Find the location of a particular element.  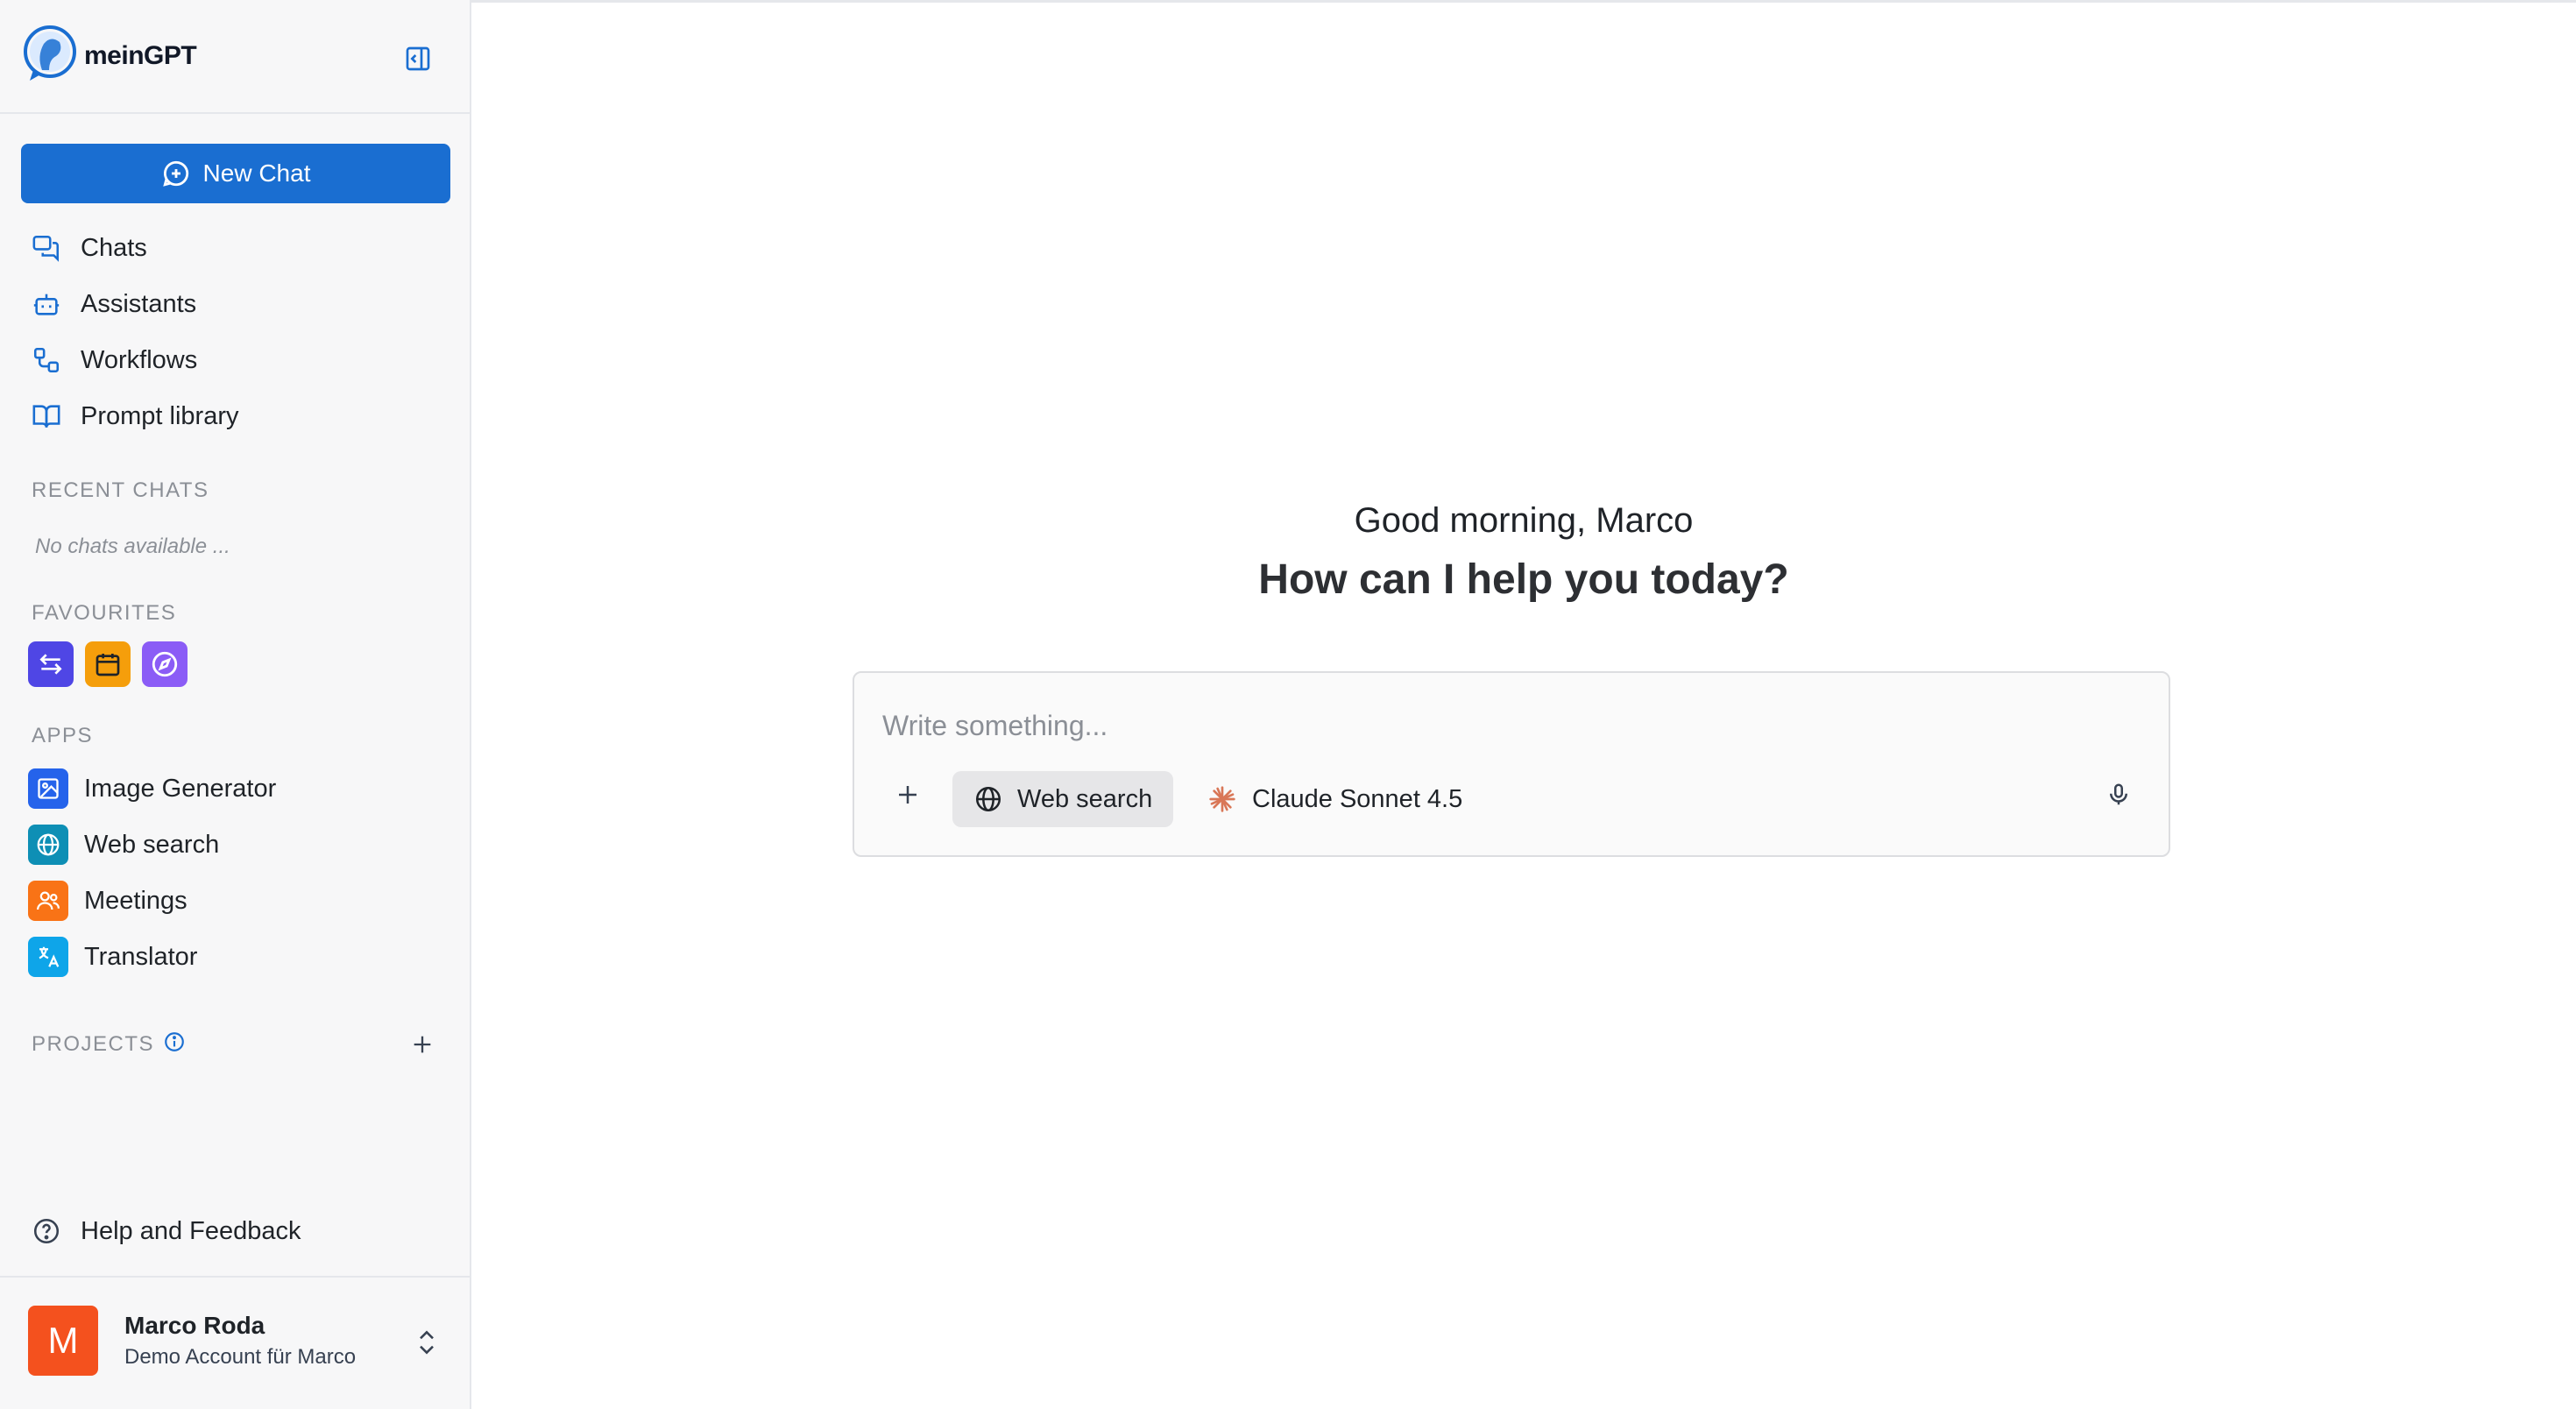

help-and-feedback: Help and Feedback is located at coordinates (165, 1231).